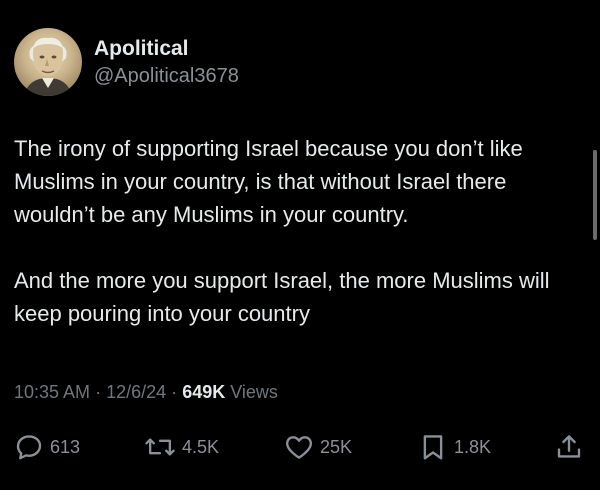 The image size is (600, 490). What do you see at coordinates (201, 446) in the screenshot?
I see `repost-count: 4.5K` at bounding box center [201, 446].